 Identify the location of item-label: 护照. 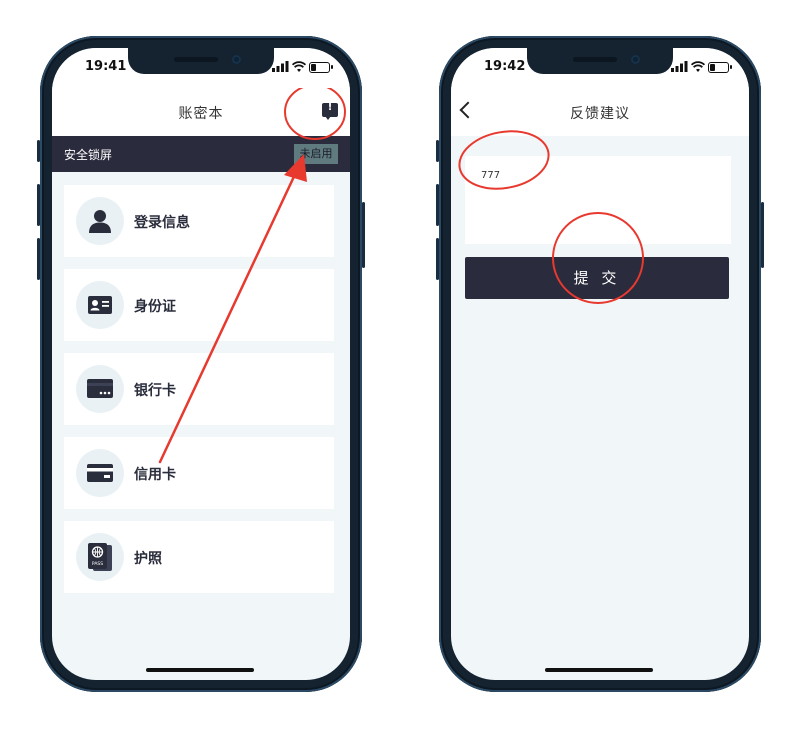
(148, 559).